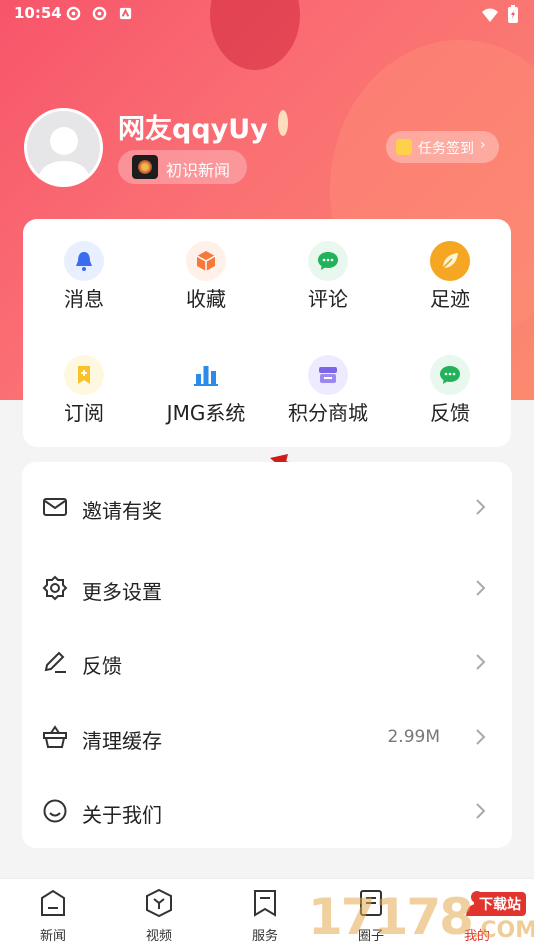 The width and height of the screenshot is (534, 950). I want to click on grid-item-feedback: 反馈, so click(450, 383).